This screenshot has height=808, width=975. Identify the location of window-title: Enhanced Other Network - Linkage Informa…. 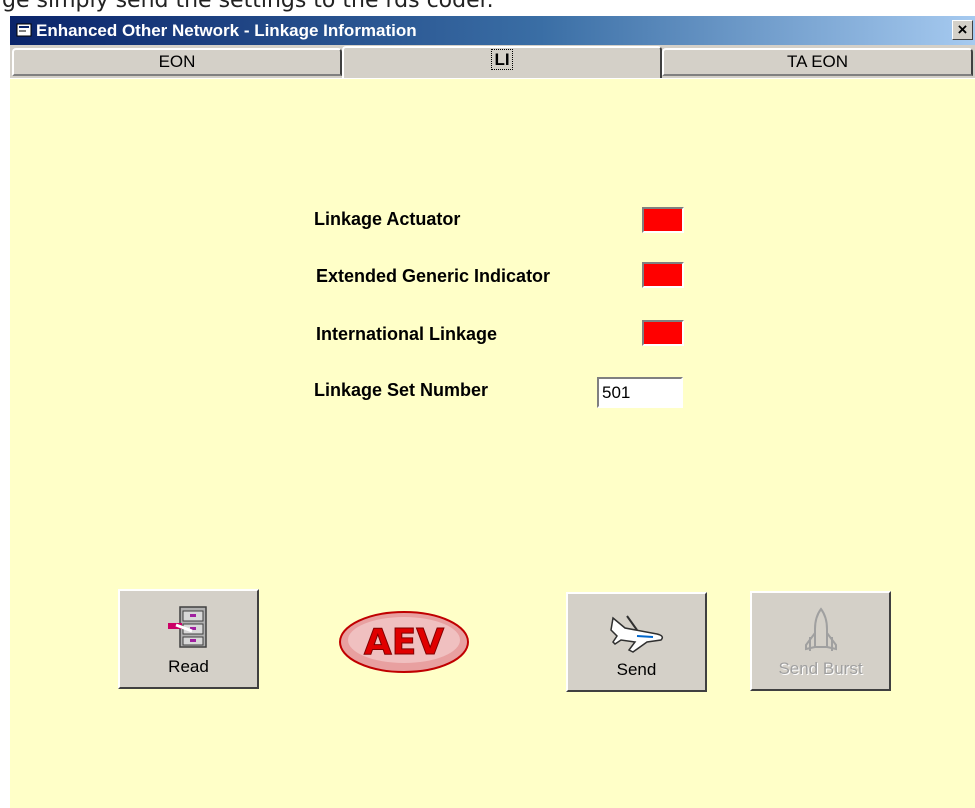
(226, 30).